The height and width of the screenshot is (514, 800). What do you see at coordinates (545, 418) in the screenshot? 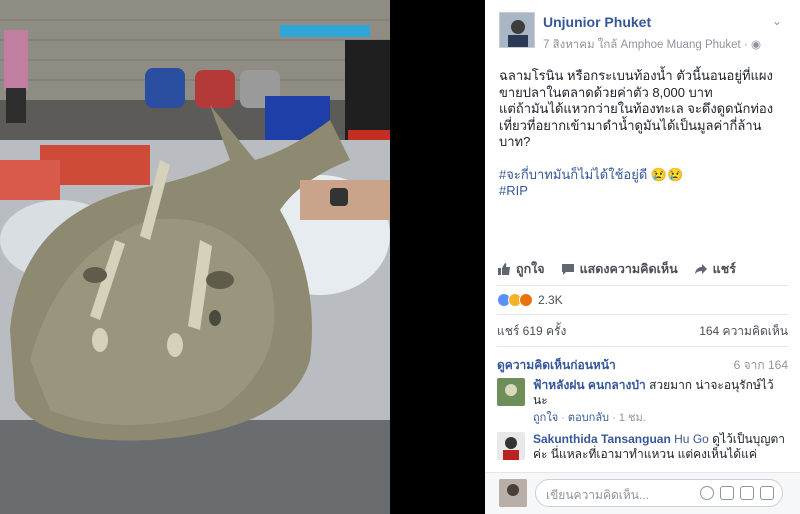
I see `comment-like-link: ถูกใจ` at bounding box center [545, 418].